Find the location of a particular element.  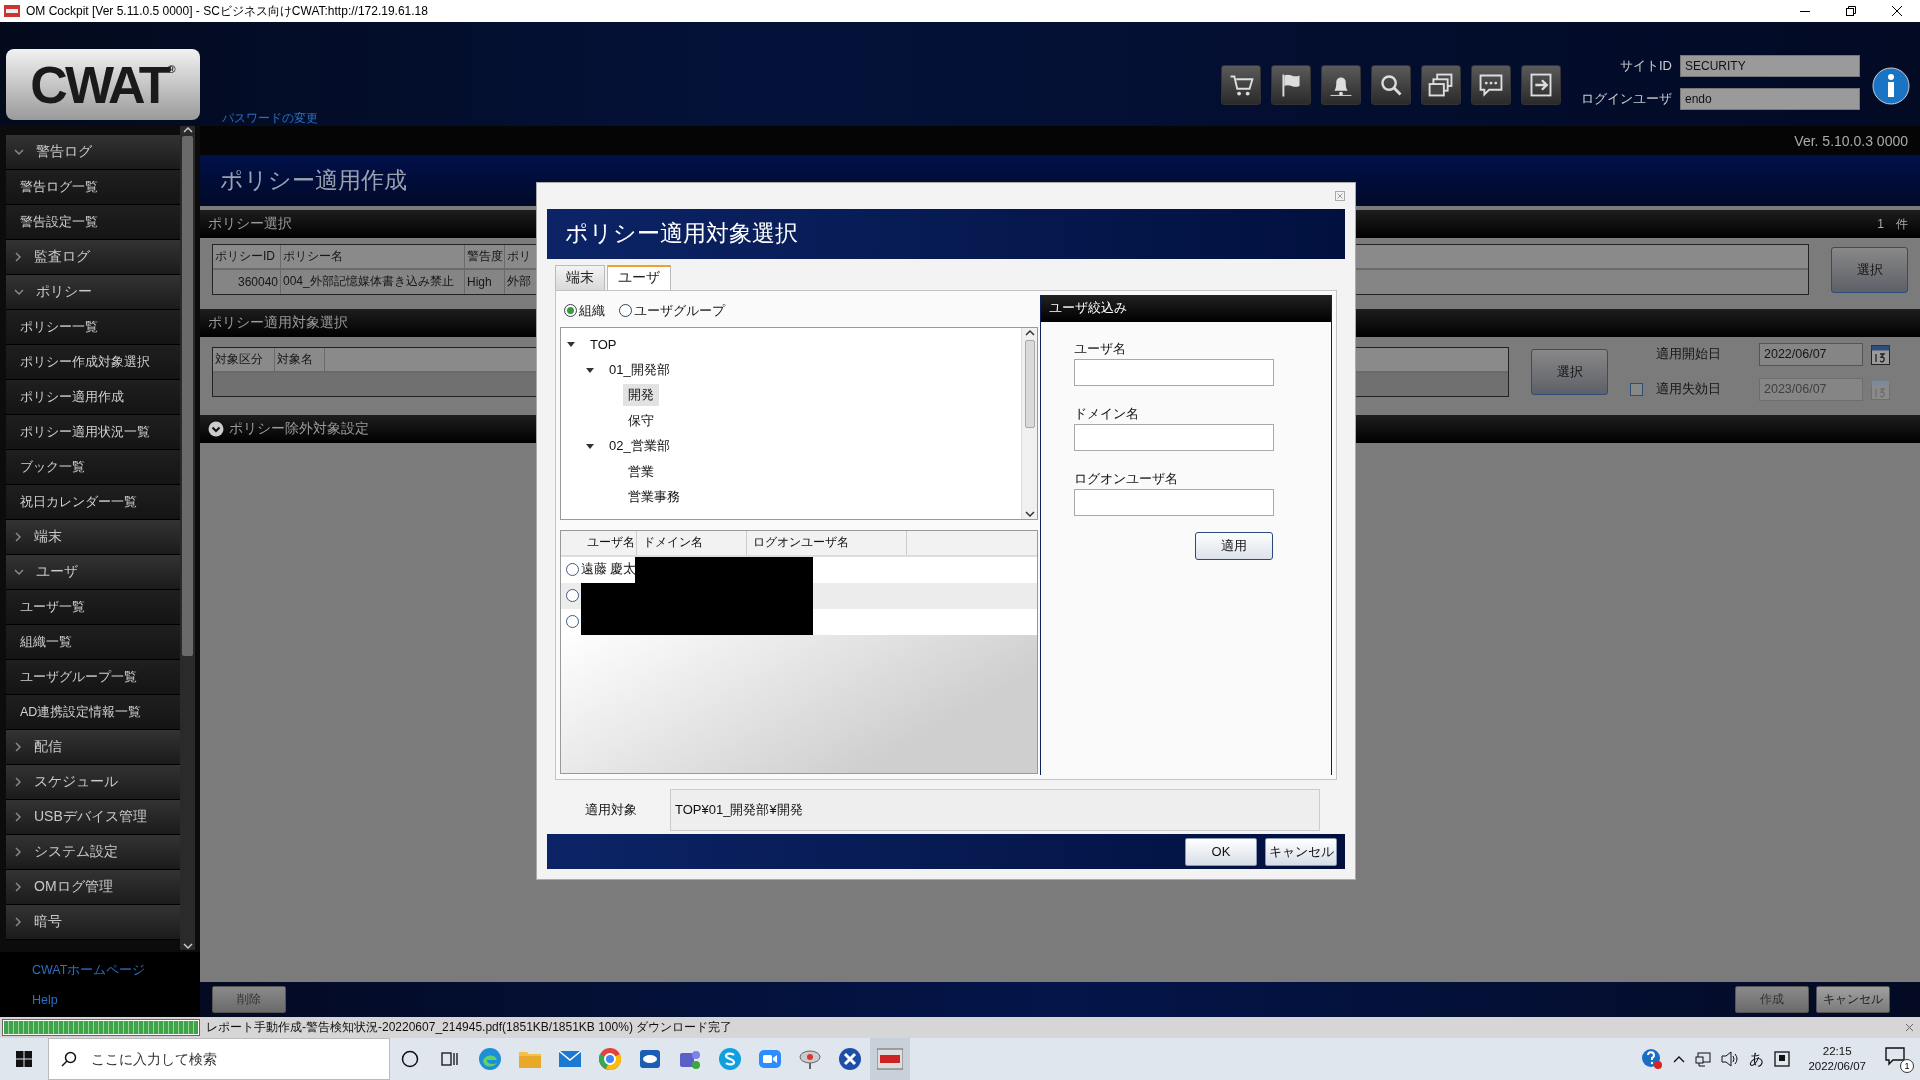

table-cell: 004_外部記憶媒体書き込み禁止 is located at coordinates (373, 281).